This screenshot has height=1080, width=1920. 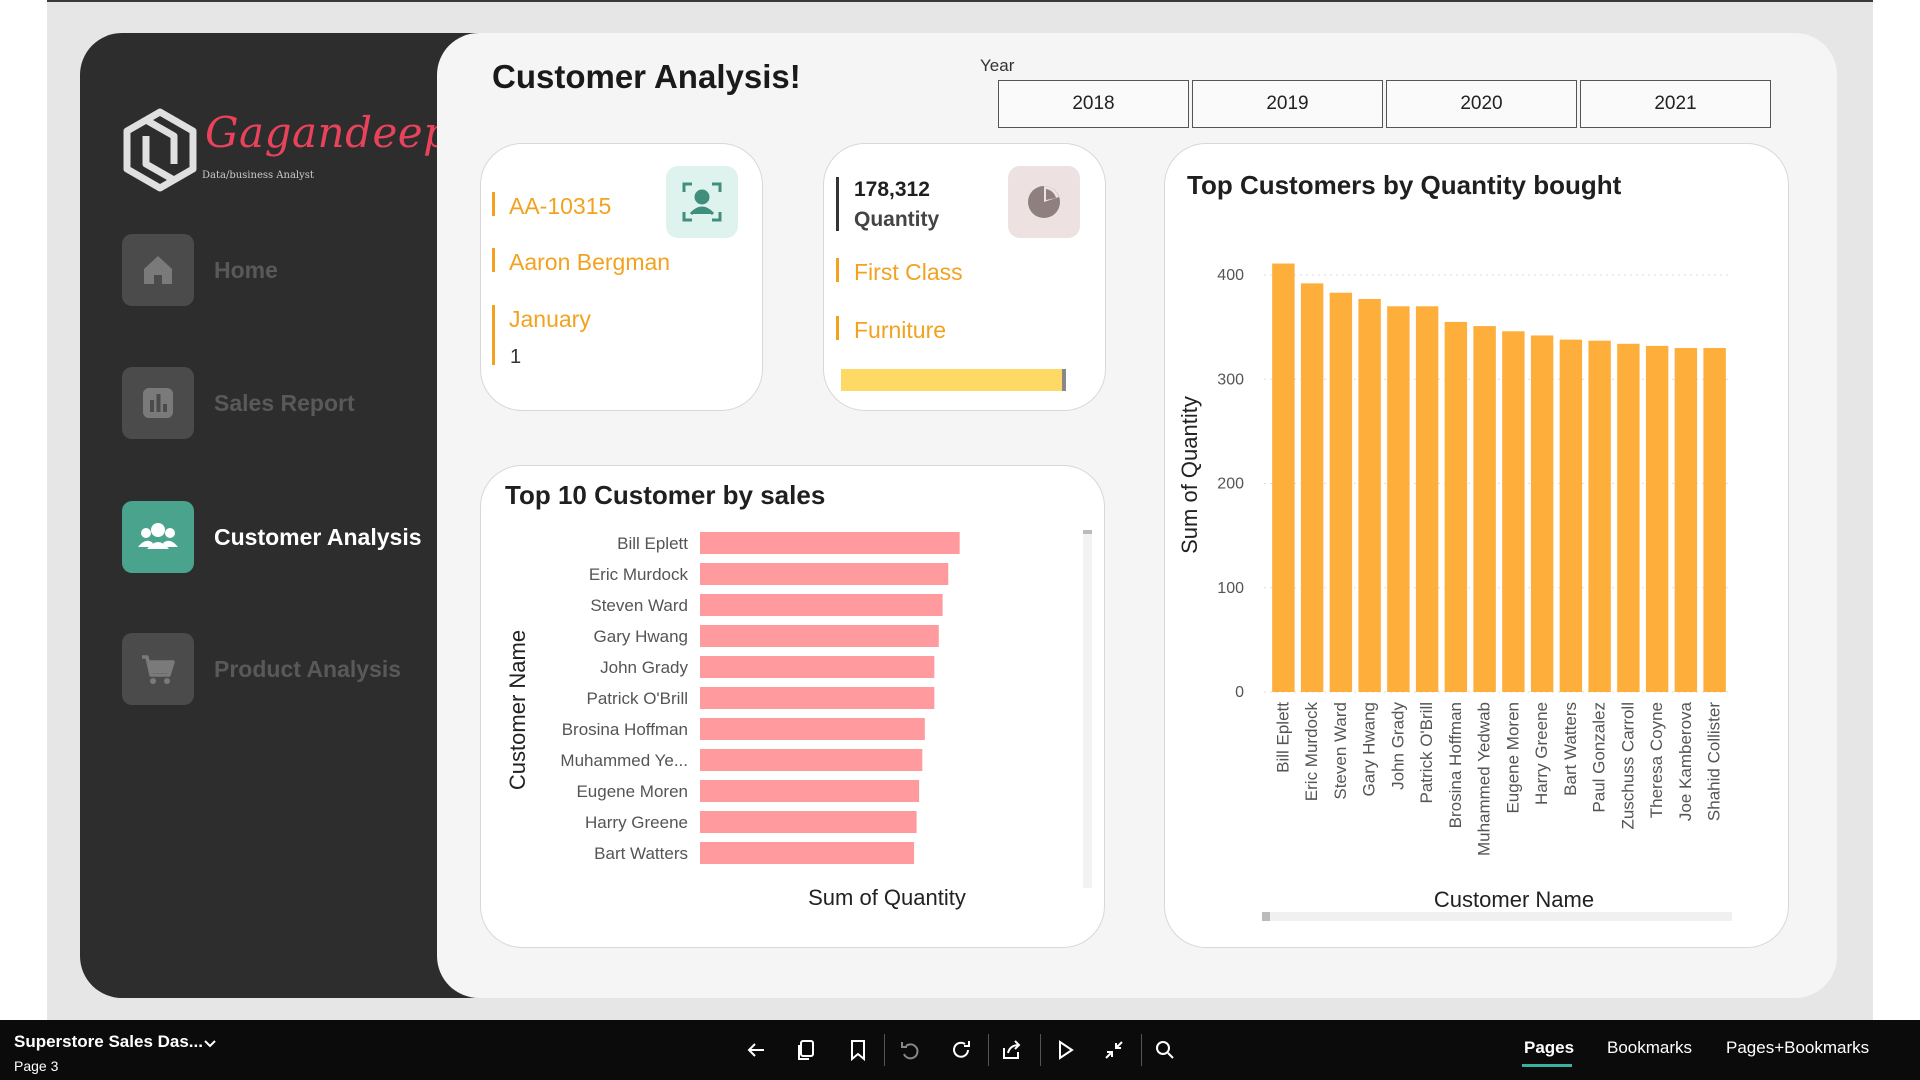 I want to click on nav-home-label: Home, so click(x=246, y=269).